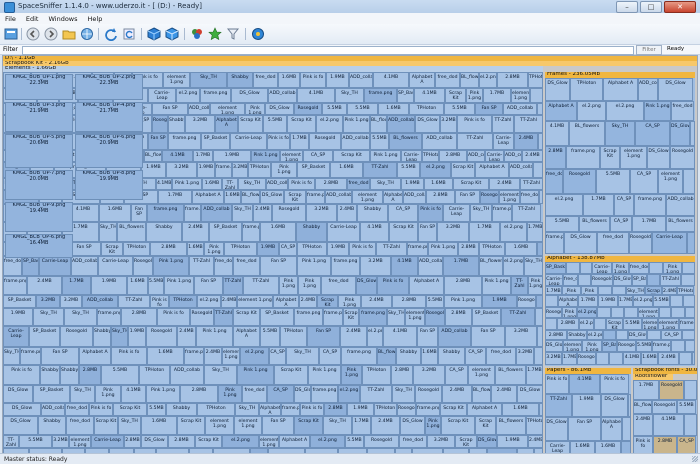 The height and width of the screenshot is (464, 700). I want to click on big-tile-2: KMGL_BOB_OP-2.png 22.3MB, so click(109, 87).